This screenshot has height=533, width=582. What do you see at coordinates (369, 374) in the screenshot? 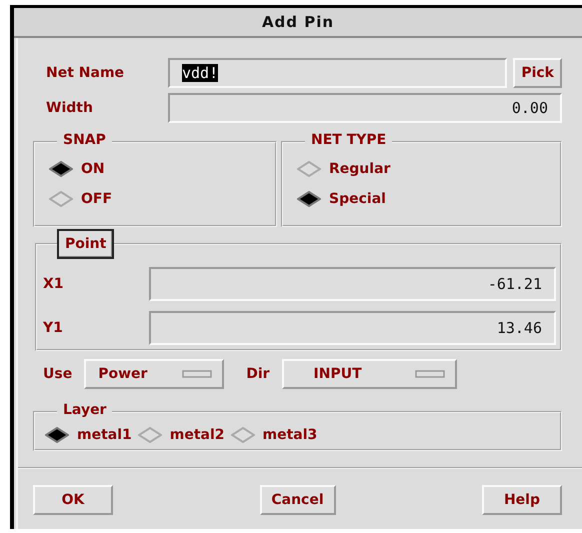
I see `dir-option-menu: INPUT` at bounding box center [369, 374].